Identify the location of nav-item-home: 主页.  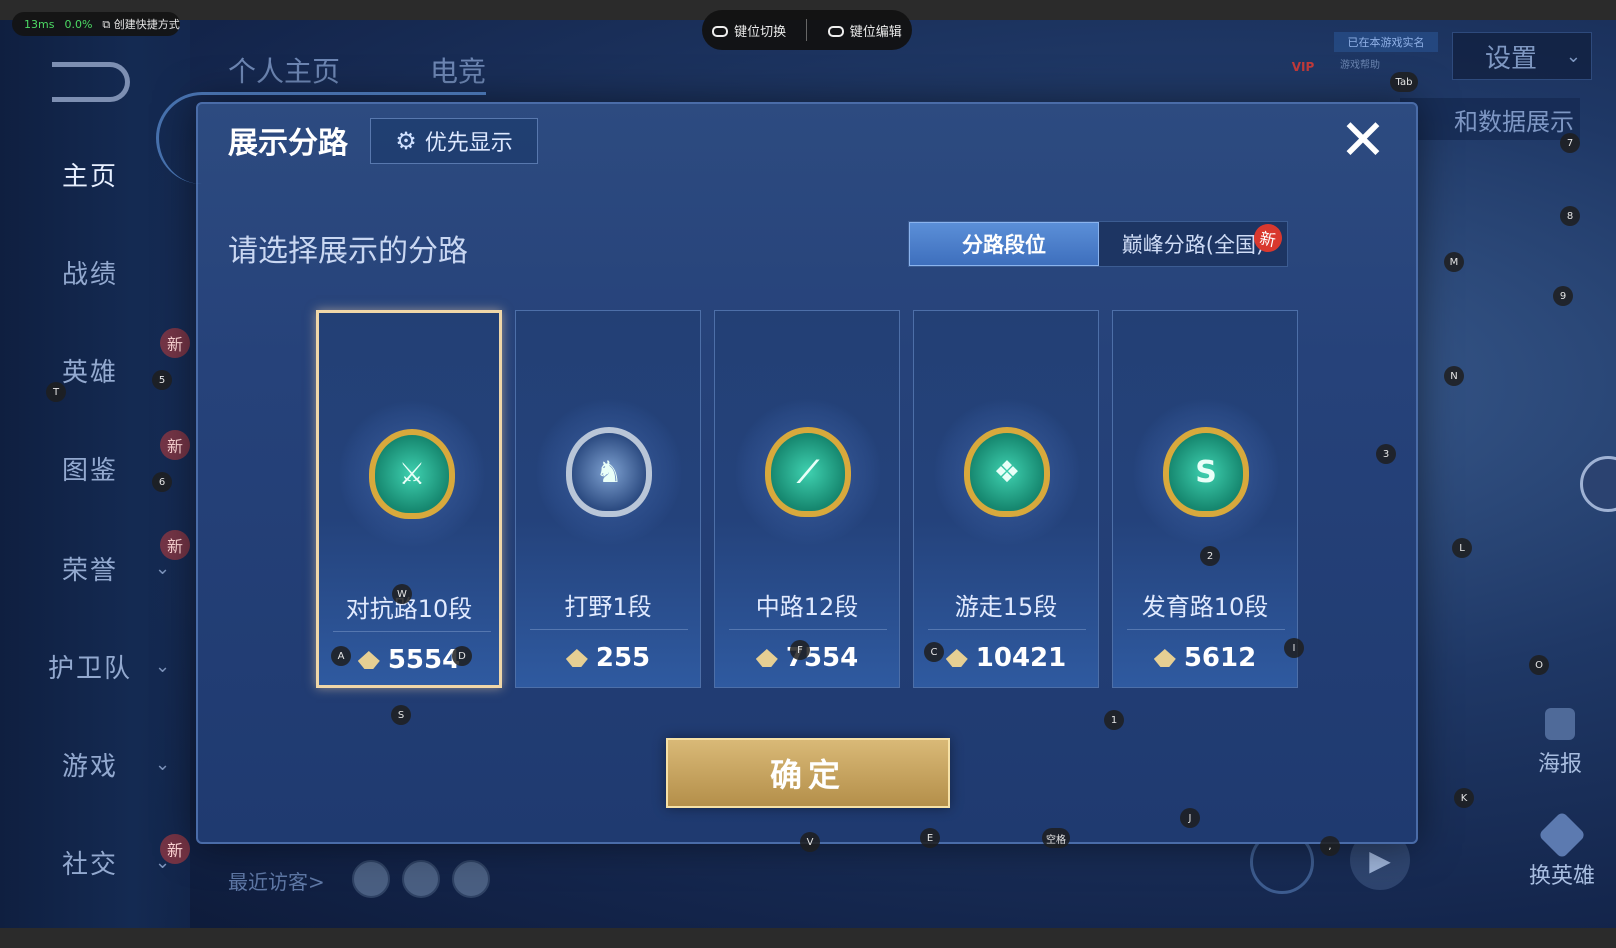
(90, 174).